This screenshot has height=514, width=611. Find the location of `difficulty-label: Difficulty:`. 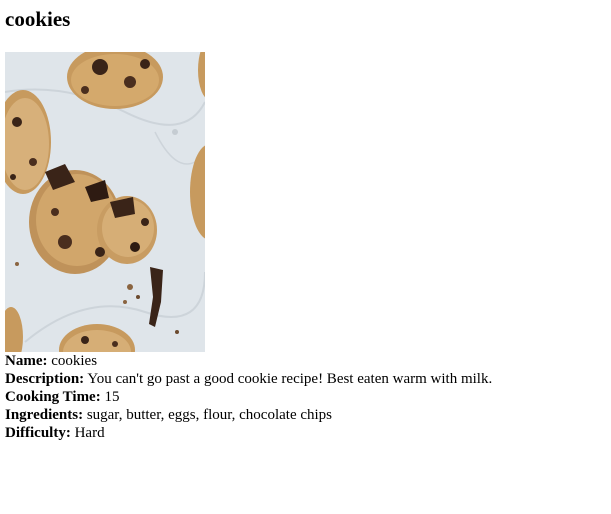

difficulty-label: Difficulty: is located at coordinates (38, 433).